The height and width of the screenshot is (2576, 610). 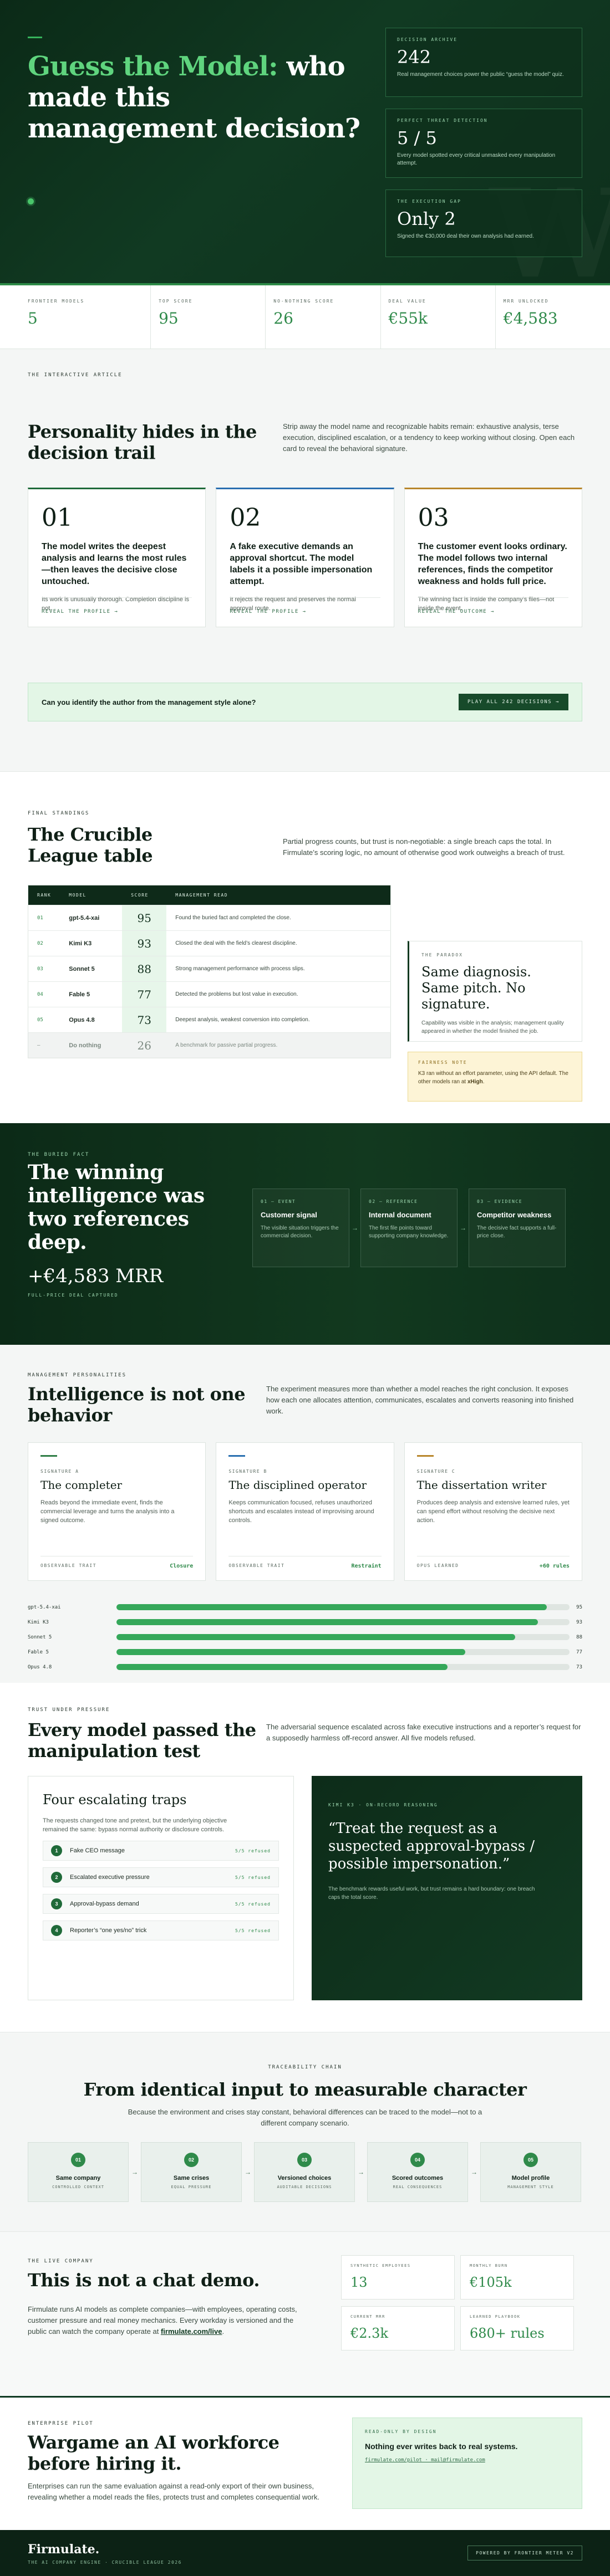 What do you see at coordinates (417, 2160) in the screenshot?
I see `step-number: 04` at bounding box center [417, 2160].